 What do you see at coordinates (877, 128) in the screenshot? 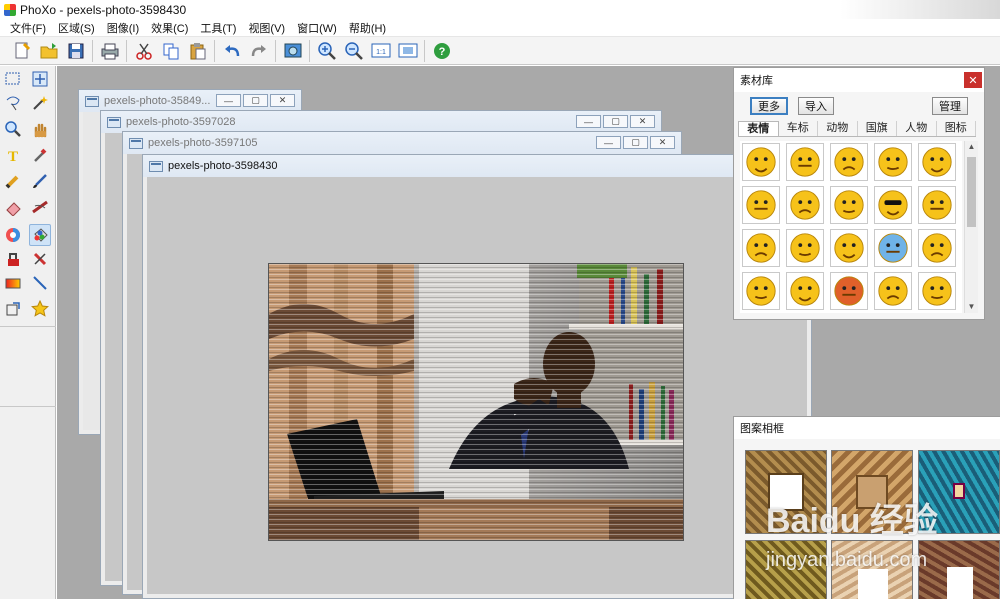
I see `tab-flags: 国旗` at bounding box center [877, 128].